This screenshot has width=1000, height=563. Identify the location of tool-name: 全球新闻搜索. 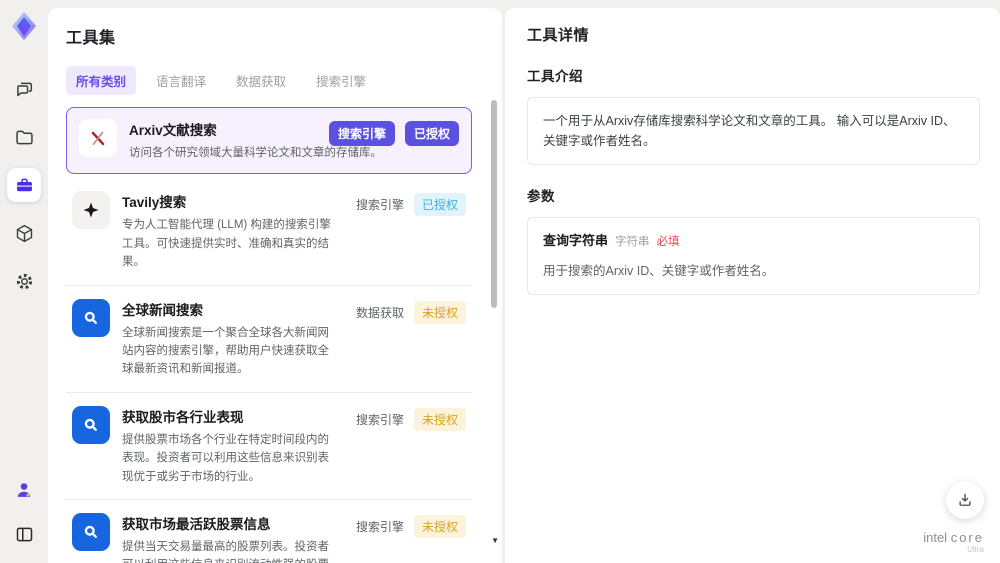
(162, 310).